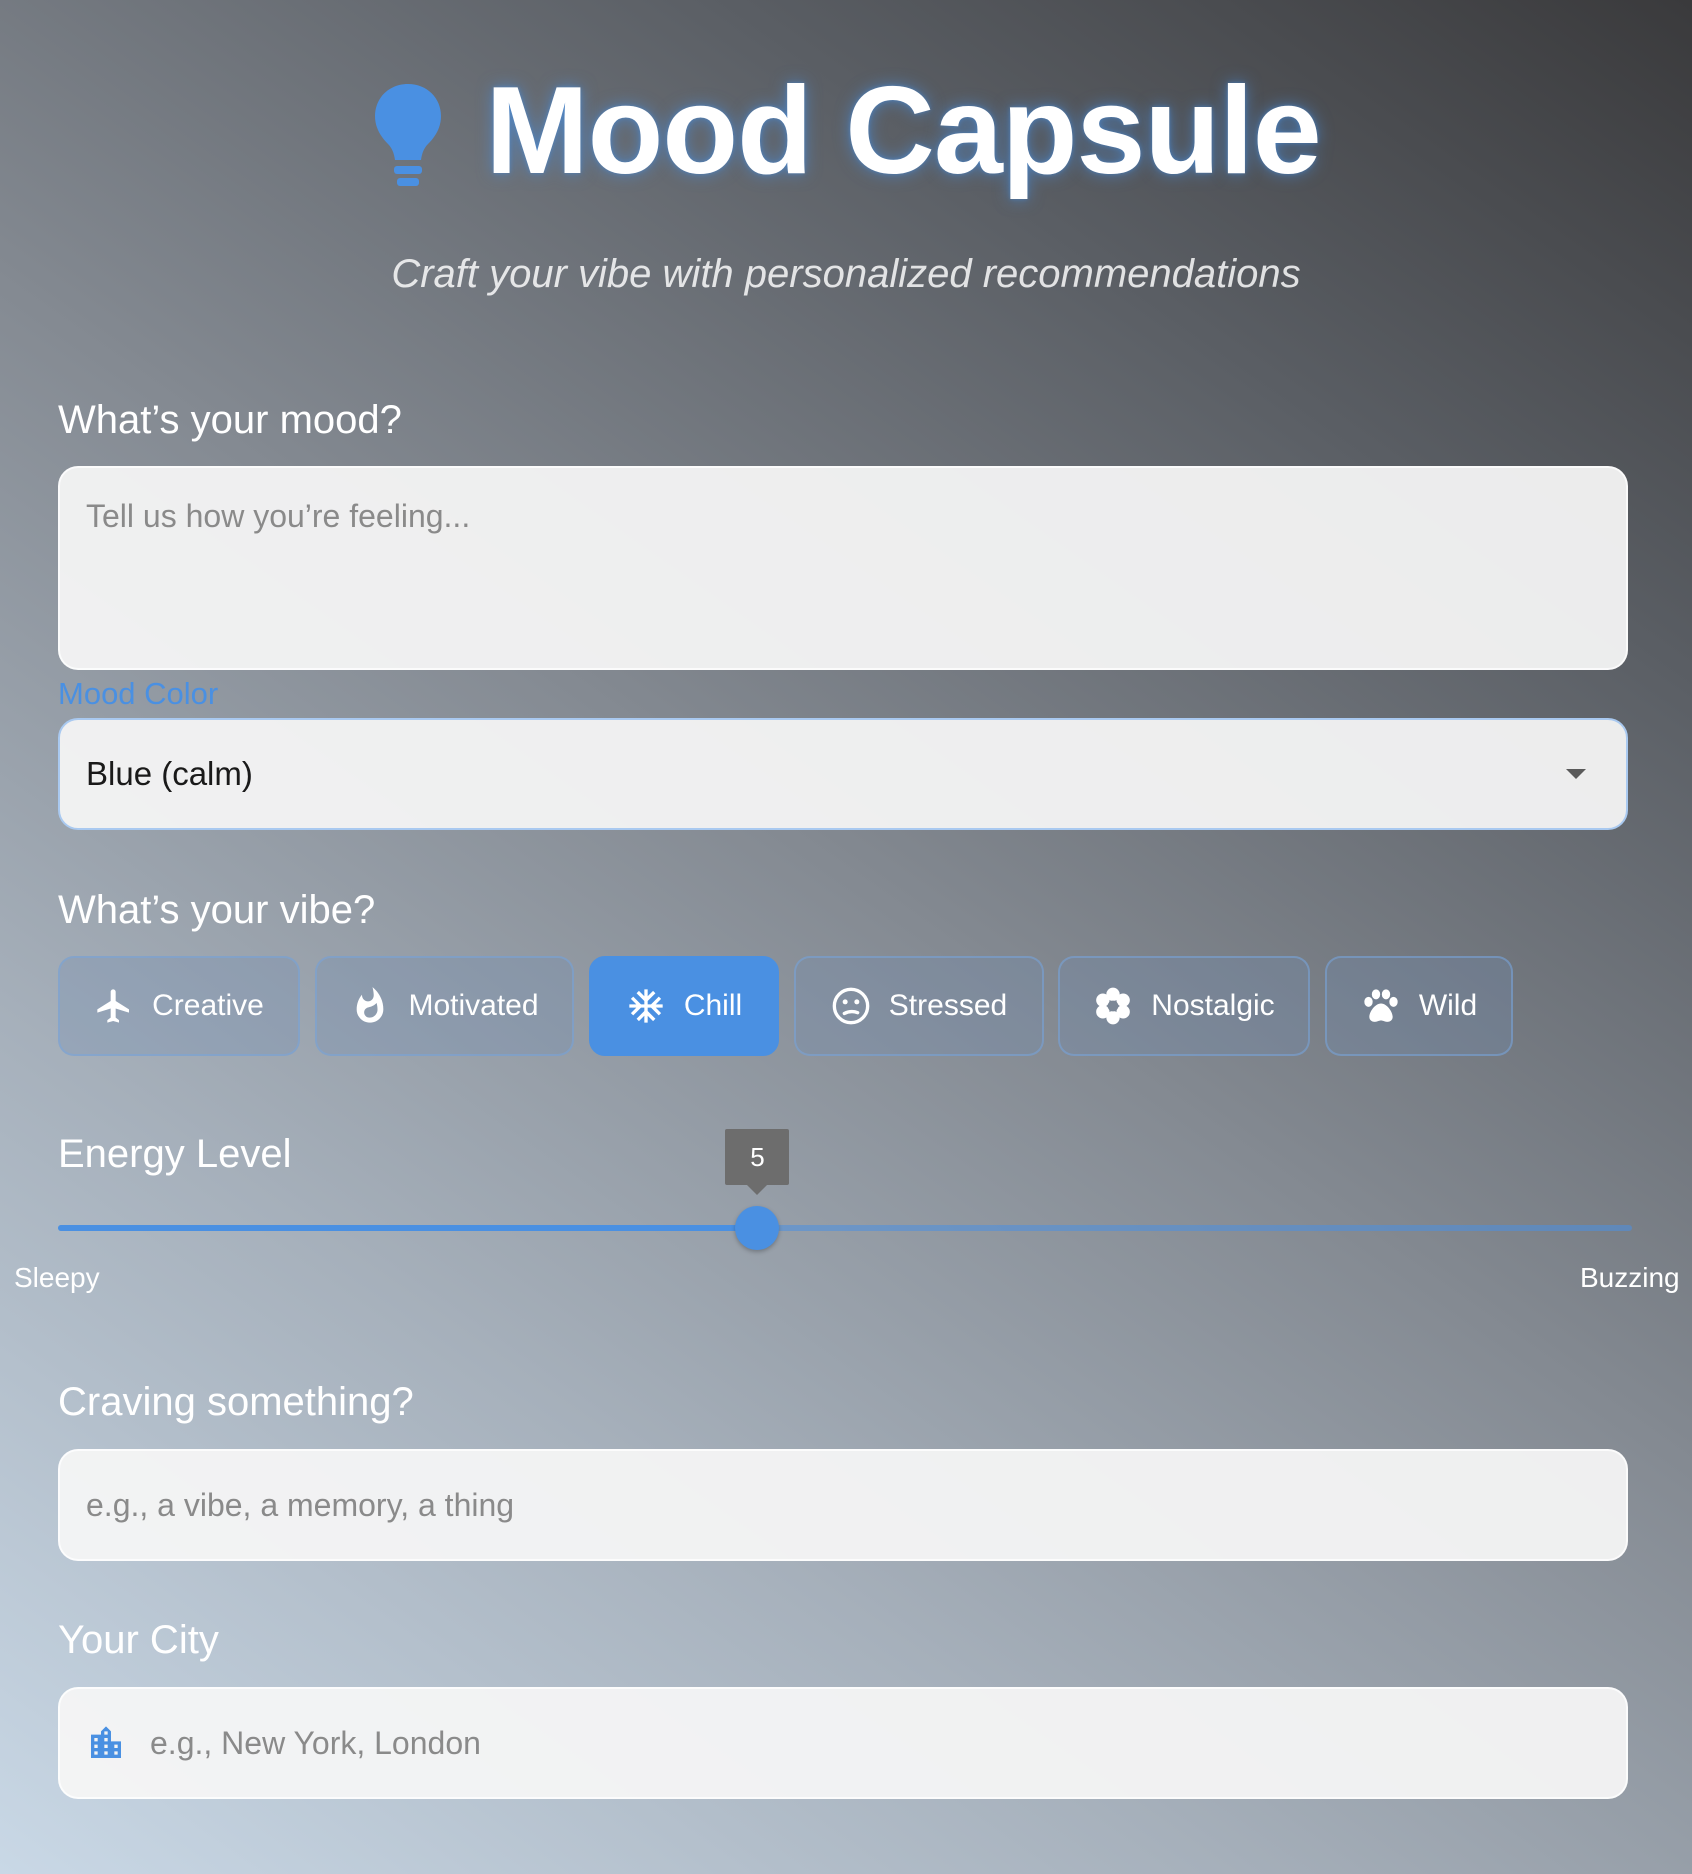 The width and height of the screenshot is (1692, 1874). What do you see at coordinates (138, 693) in the screenshot?
I see `mood-color-label: Mood Color` at bounding box center [138, 693].